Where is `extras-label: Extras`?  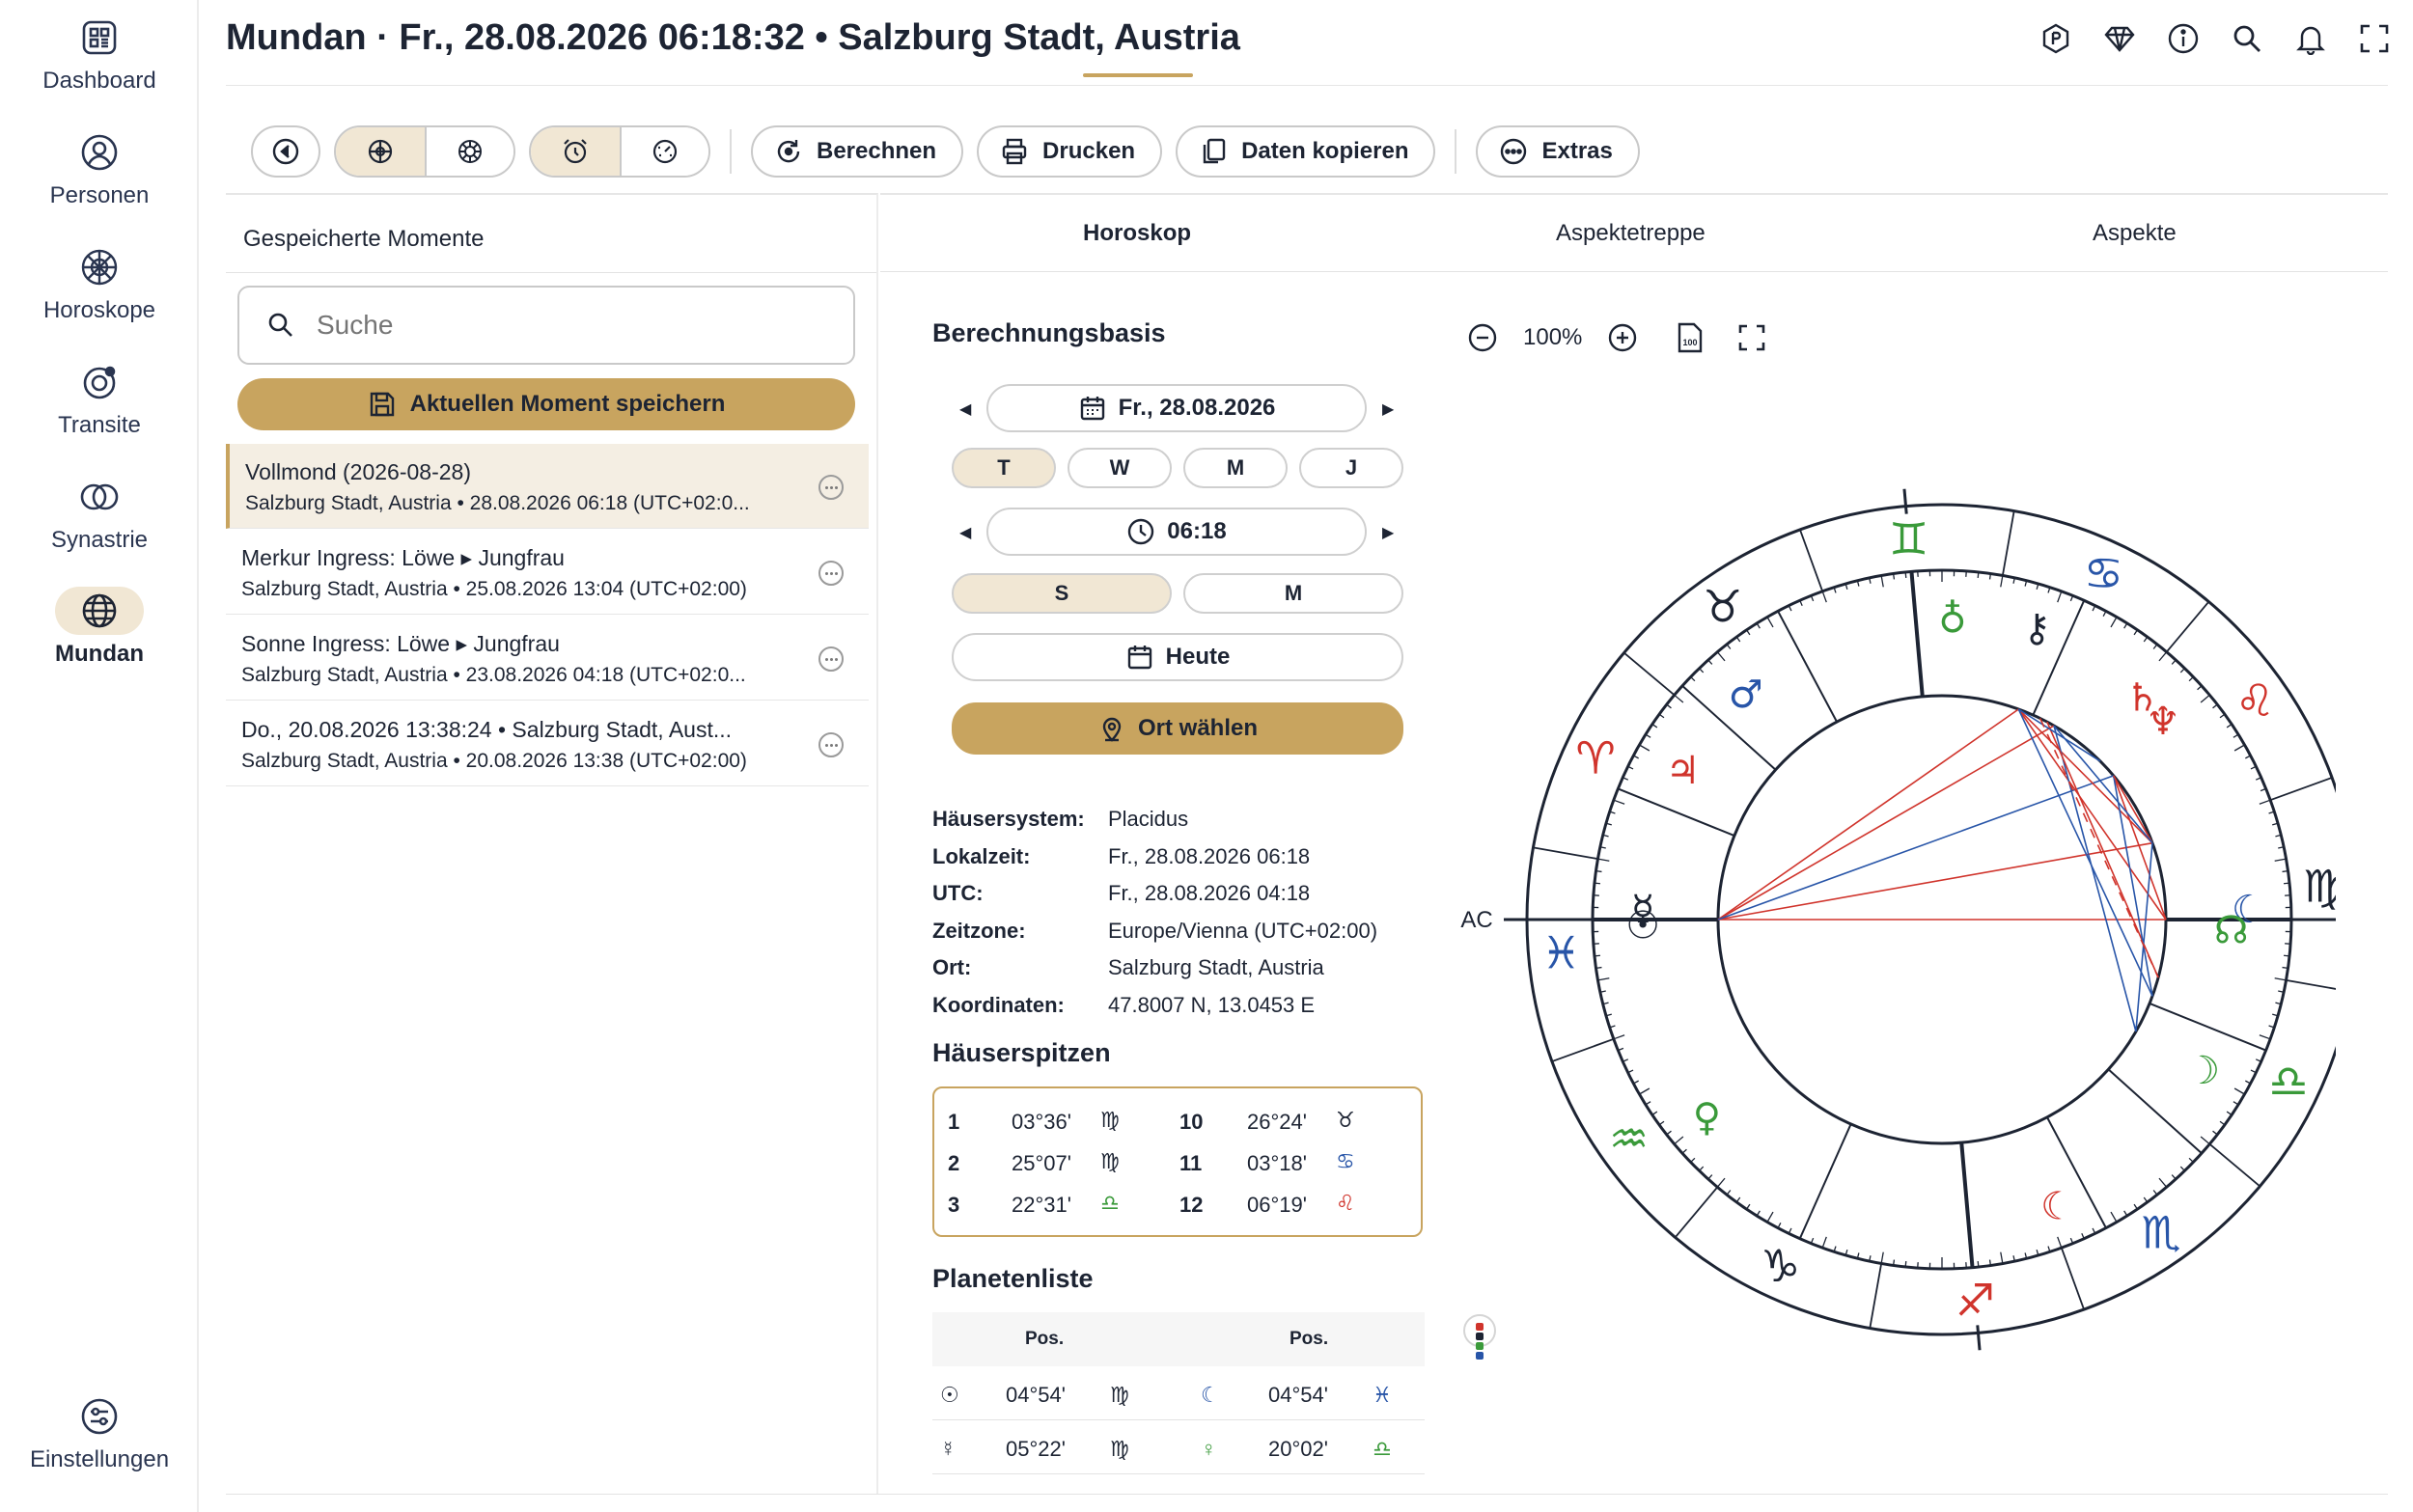
extras-label: Extras is located at coordinates (1577, 151).